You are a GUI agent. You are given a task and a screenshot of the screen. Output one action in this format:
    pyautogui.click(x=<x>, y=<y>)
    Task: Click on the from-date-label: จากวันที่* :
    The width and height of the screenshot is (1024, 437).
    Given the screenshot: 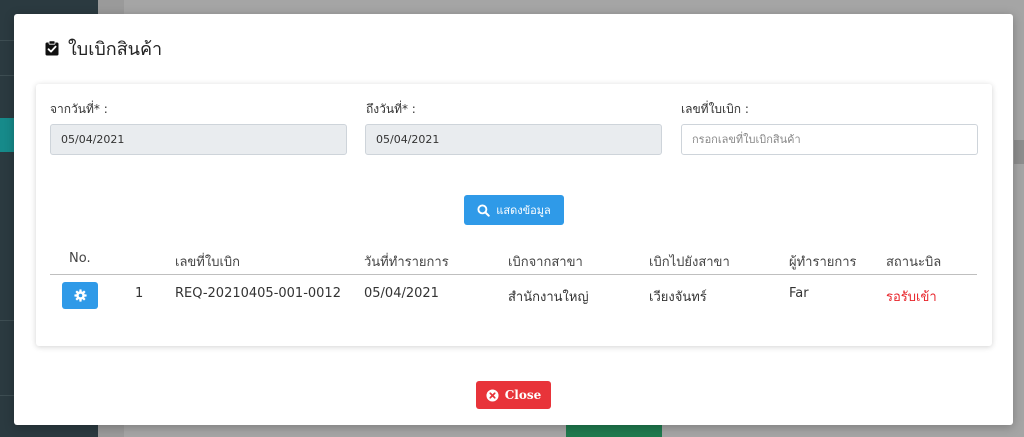 What is the action you would take?
    pyautogui.click(x=79, y=109)
    